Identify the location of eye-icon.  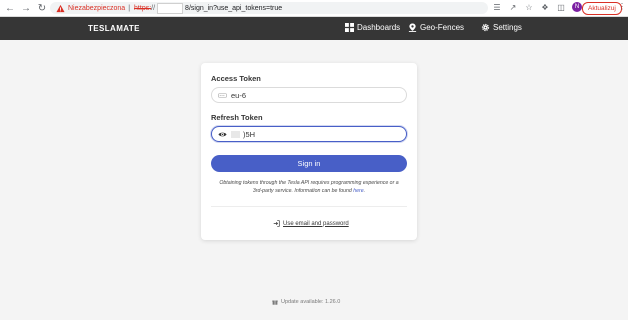
(222, 134).